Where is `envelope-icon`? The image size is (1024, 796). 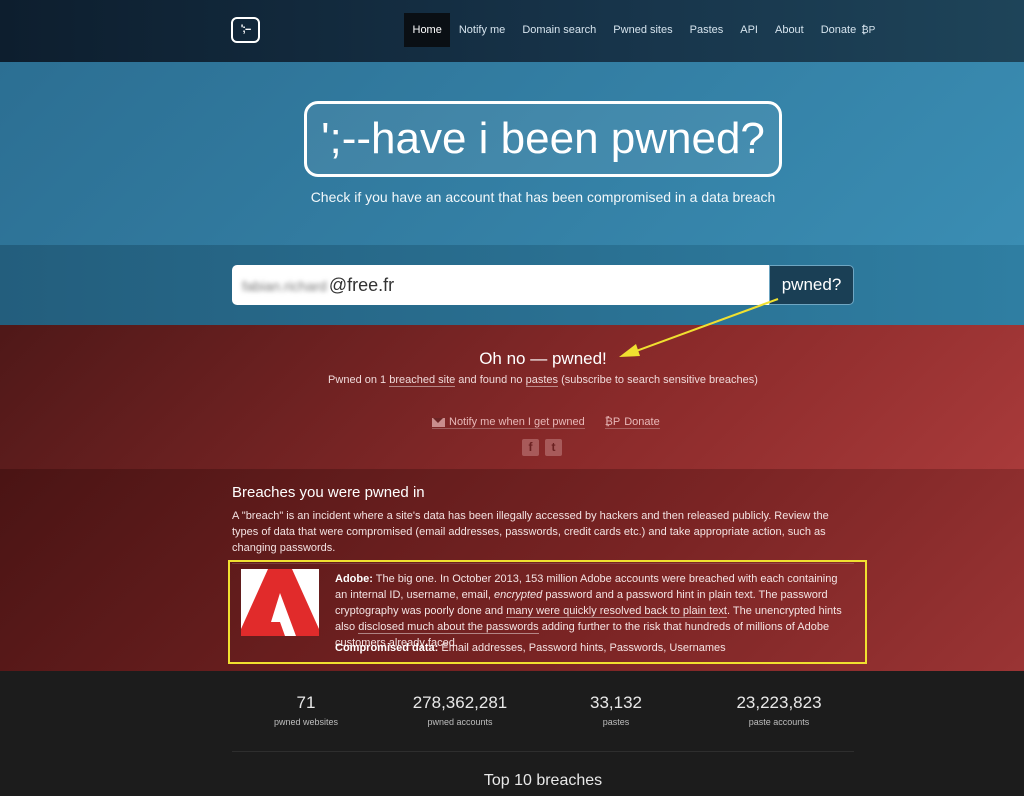 envelope-icon is located at coordinates (438, 422).